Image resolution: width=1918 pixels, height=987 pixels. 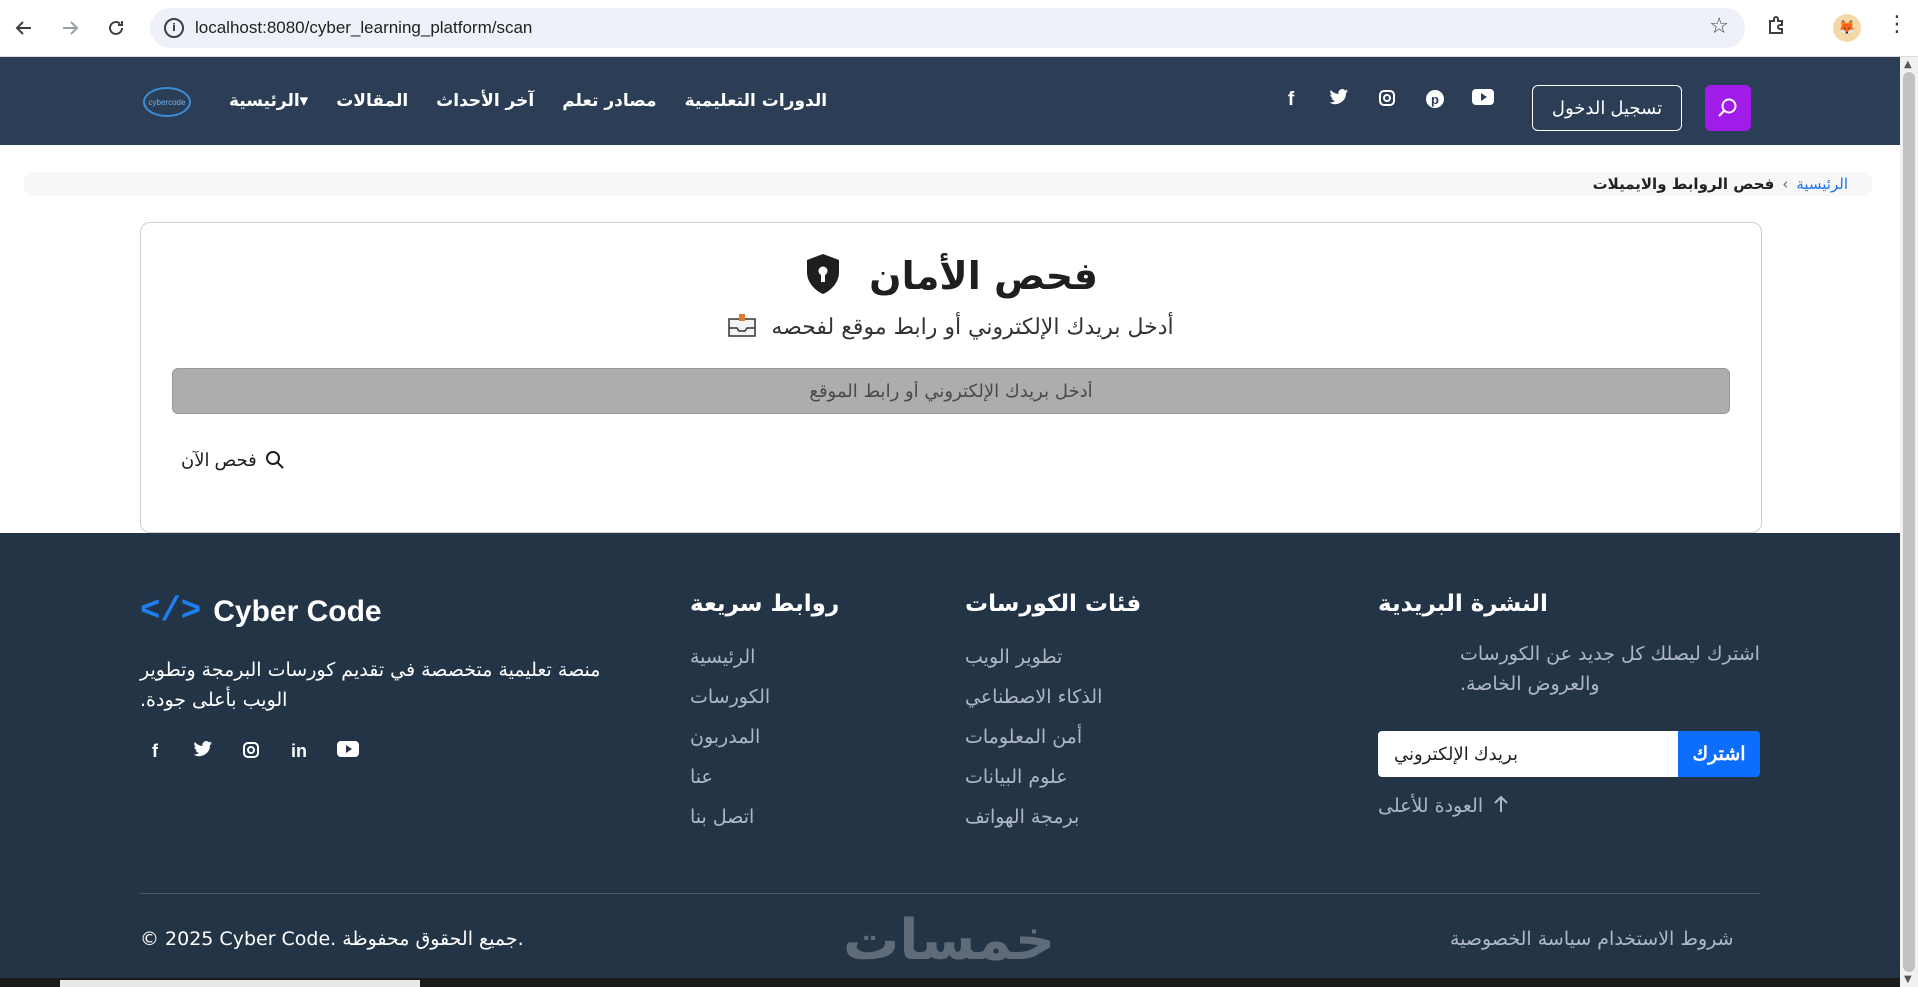 I want to click on scan-input, so click(x=951, y=391).